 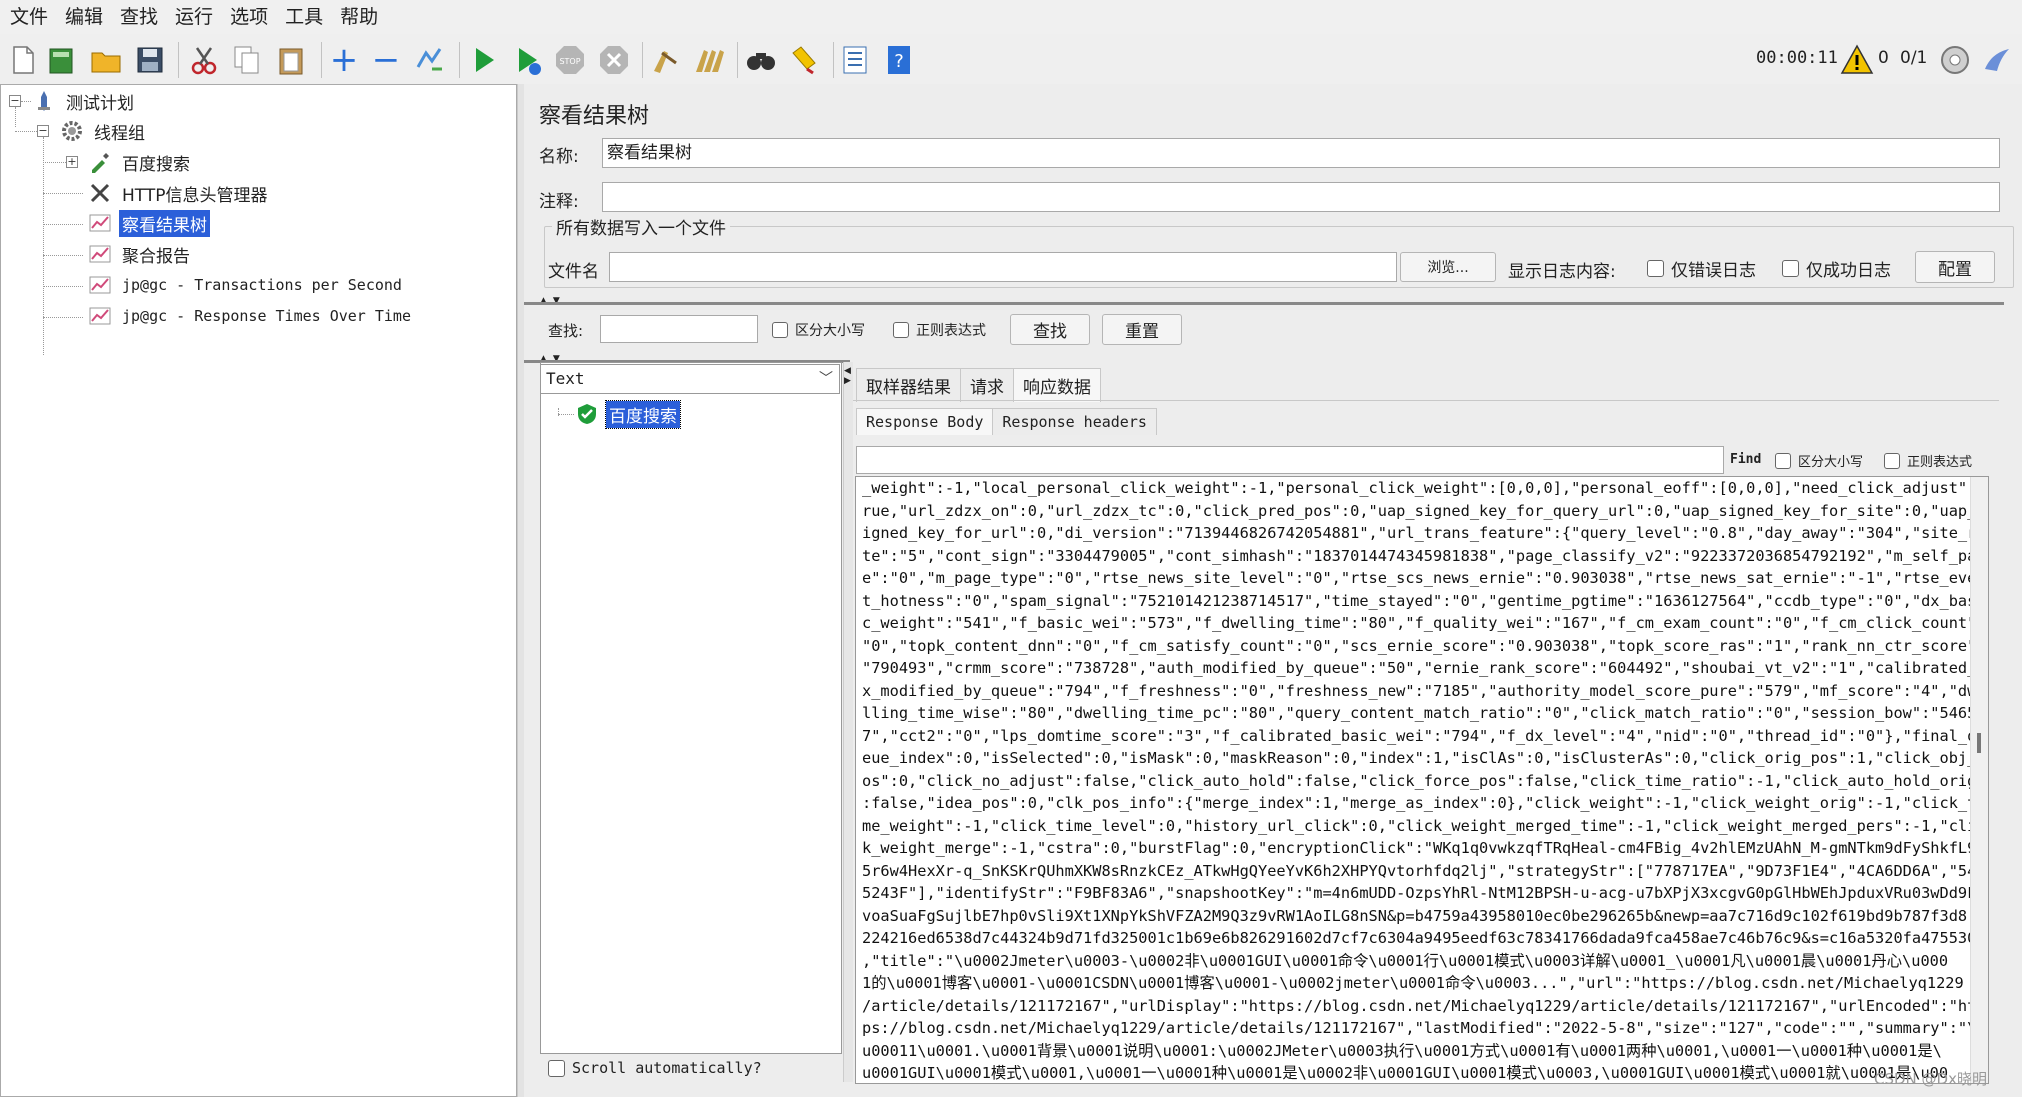 I want to click on configure-button: 配置, so click(x=1955, y=267).